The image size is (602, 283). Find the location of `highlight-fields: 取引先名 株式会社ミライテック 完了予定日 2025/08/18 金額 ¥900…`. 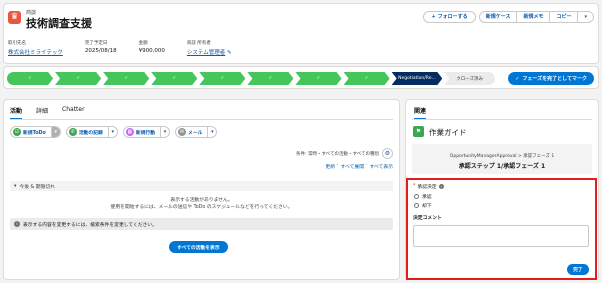

highlight-fields: 取引先名 株式会社ミライテック 完了予定日 2025/08/18 金額 ¥900… is located at coordinates (131, 48).